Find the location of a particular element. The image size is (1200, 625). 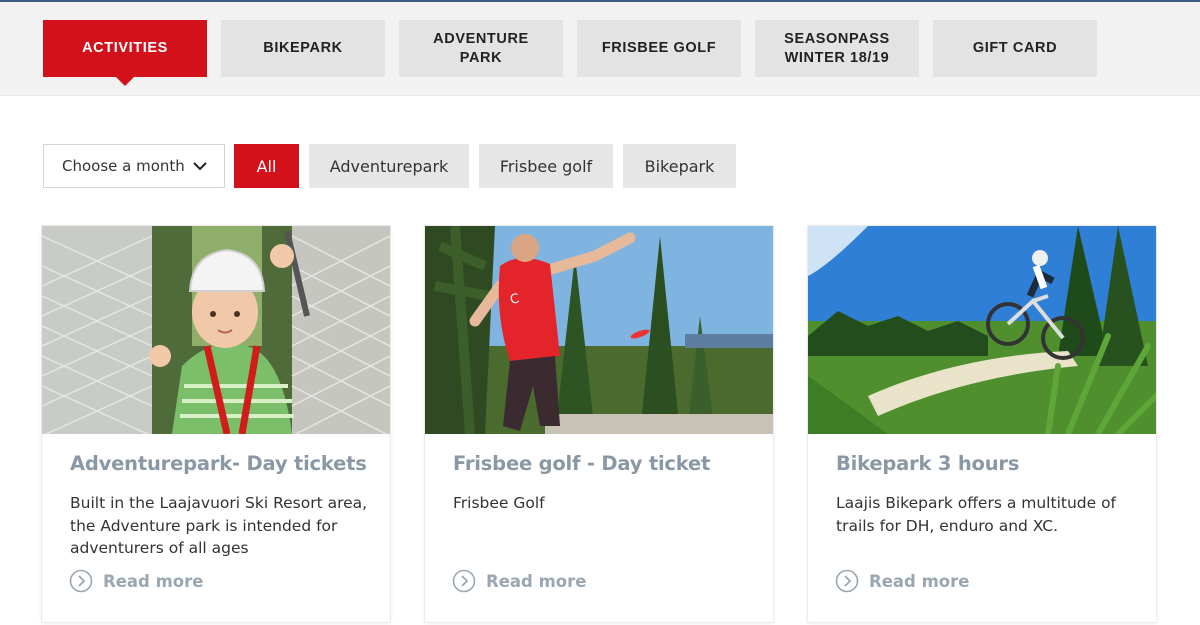

filter-all: All is located at coordinates (266, 166).